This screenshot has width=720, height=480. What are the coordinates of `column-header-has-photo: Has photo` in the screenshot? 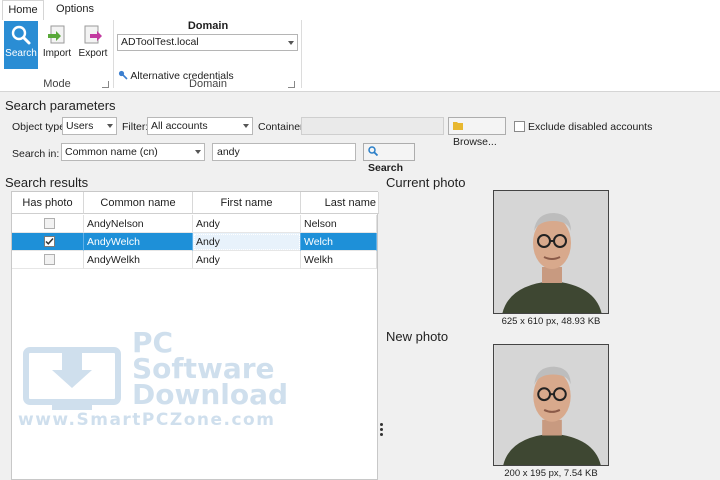 It's located at (48, 203).